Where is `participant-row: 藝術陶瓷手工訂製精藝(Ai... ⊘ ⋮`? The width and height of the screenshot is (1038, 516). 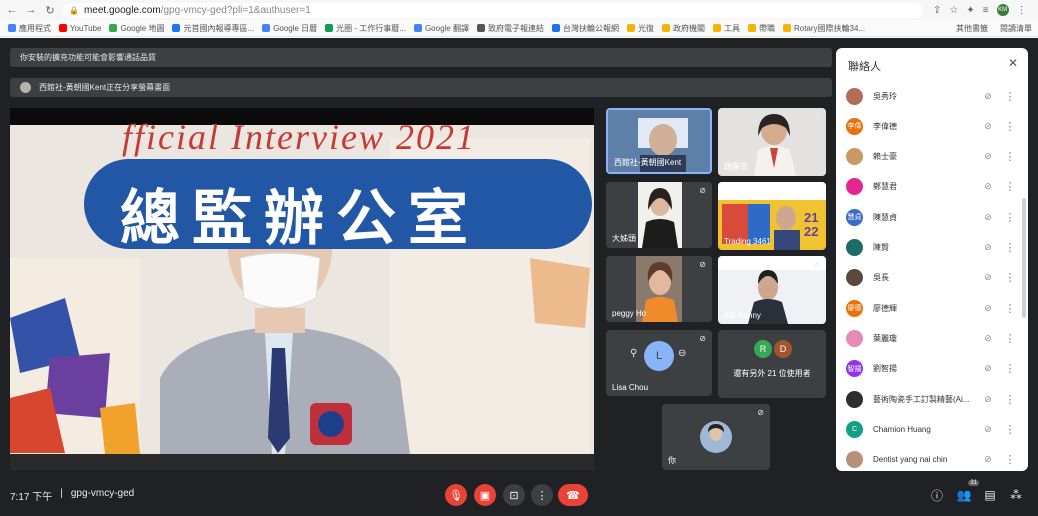
participant-row: 藝術陶瓷手工訂製精藝(Ai... ⊘ ⋮ is located at coordinates (932, 399).